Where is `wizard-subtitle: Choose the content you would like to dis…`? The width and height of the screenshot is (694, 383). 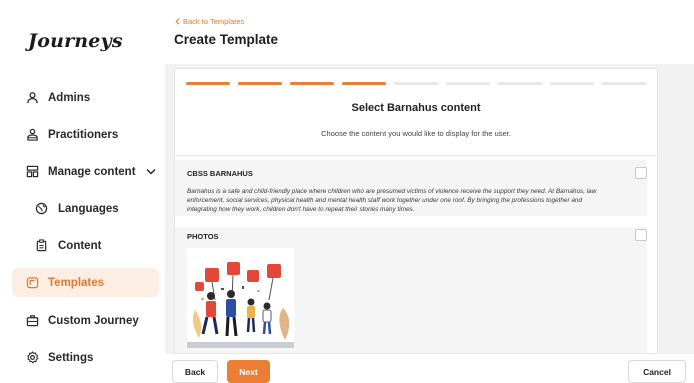
wizard-subtitle: Choose the content you would like to dis… is located at coordinates (416, 133).